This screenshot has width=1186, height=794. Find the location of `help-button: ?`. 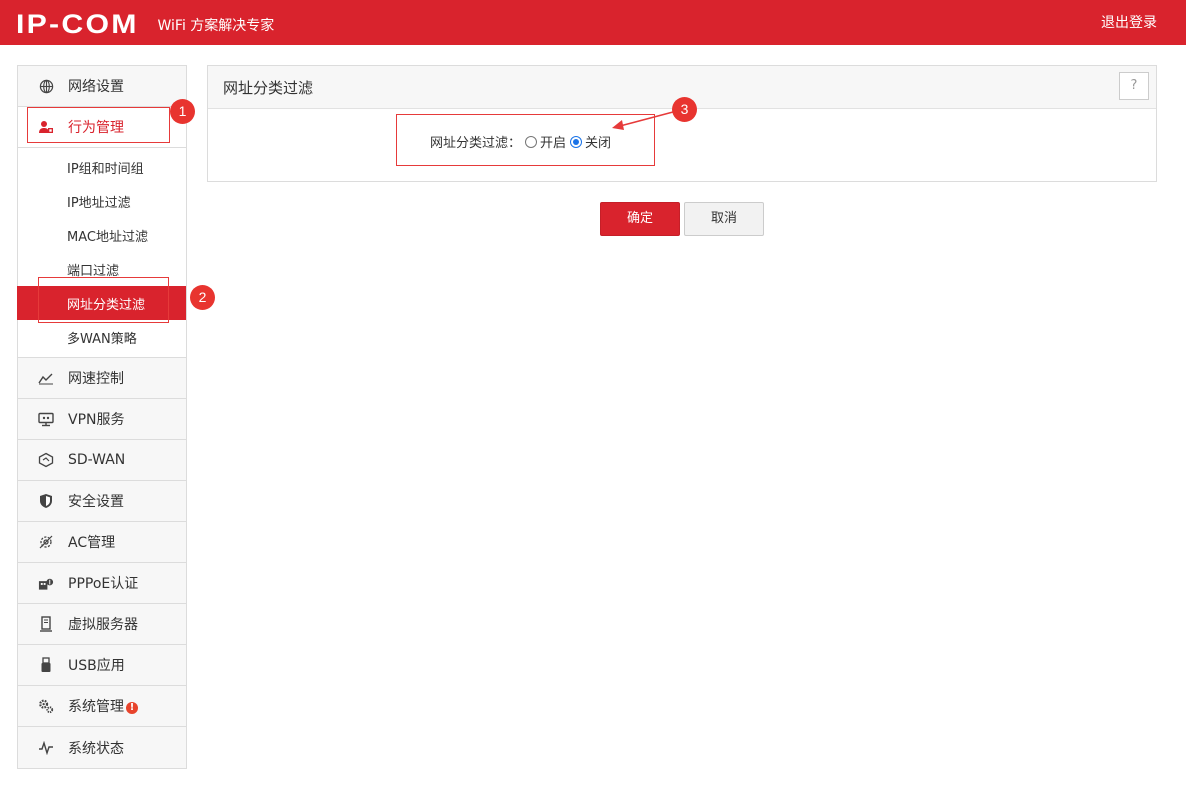

help-button: ? is located at coordinates (1134, 86).